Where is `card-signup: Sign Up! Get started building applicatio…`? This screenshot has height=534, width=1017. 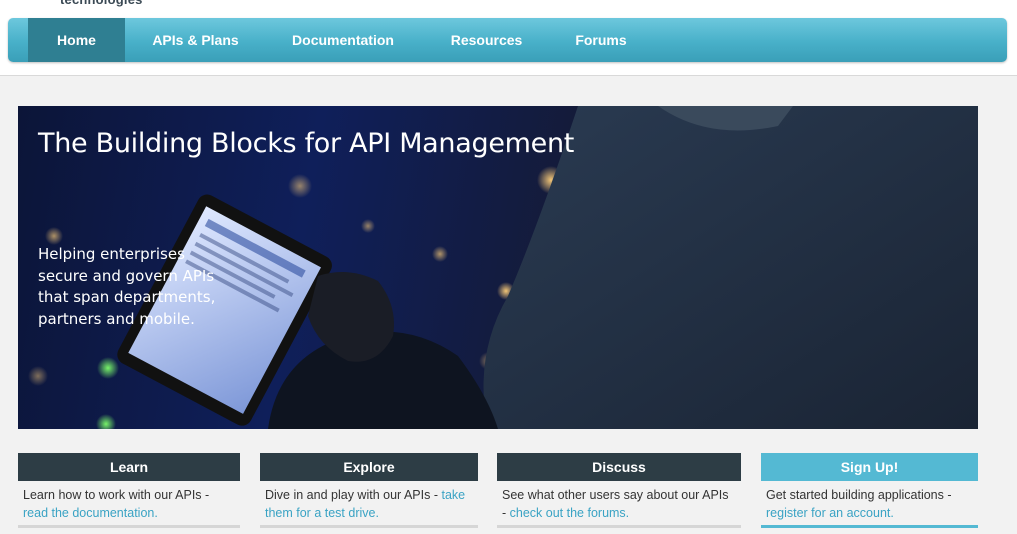
card-signup: Sign Up! Get started building applicatio… is located at coordinates (869, 493).